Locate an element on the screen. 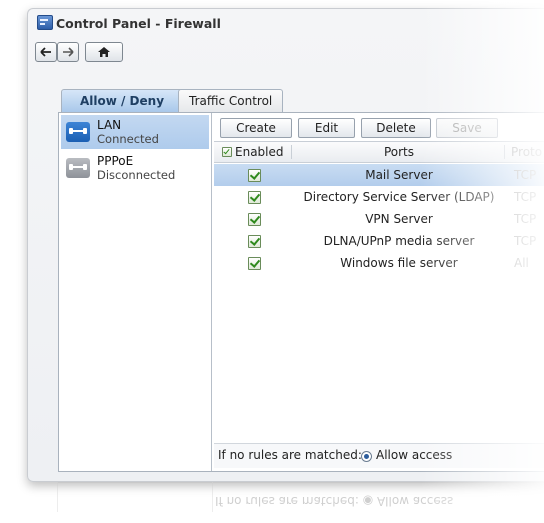  tab-allow-deny: Allow / Deny is located at coordinates (122, 100).